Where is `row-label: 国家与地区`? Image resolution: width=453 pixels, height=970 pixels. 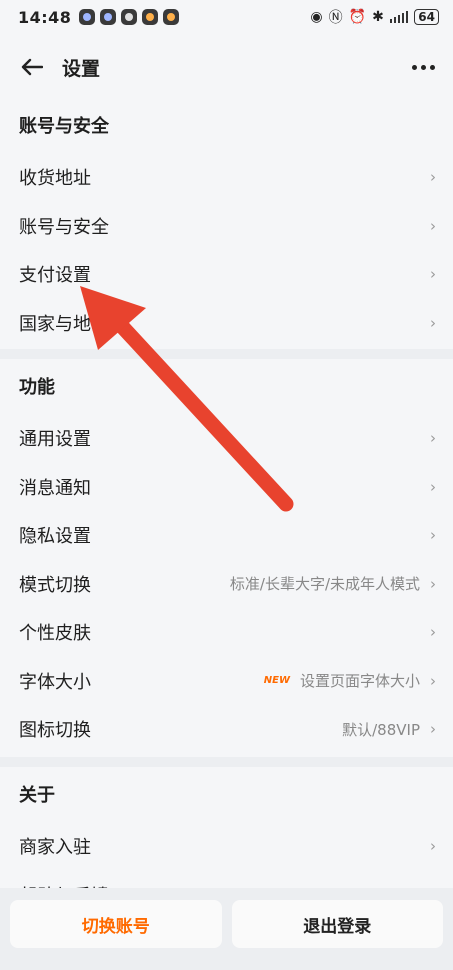 row-label: 国家与地区 is located at coordinates (64, 324).